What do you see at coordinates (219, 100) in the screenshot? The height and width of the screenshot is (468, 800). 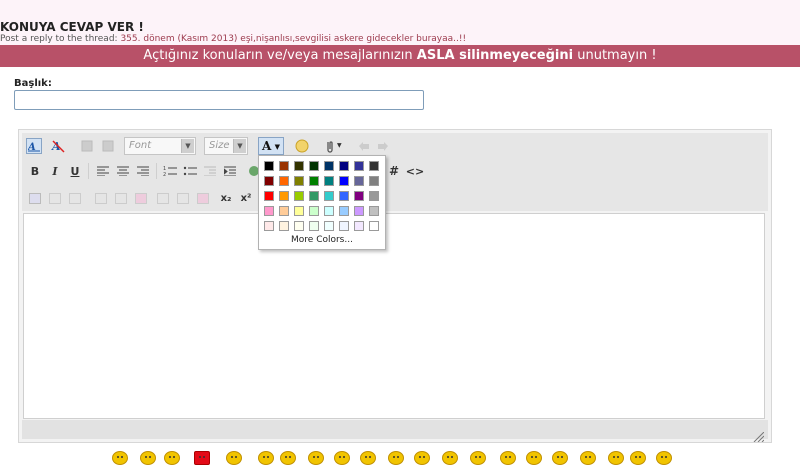 I see `title-input` at bounding box center [219, 100].